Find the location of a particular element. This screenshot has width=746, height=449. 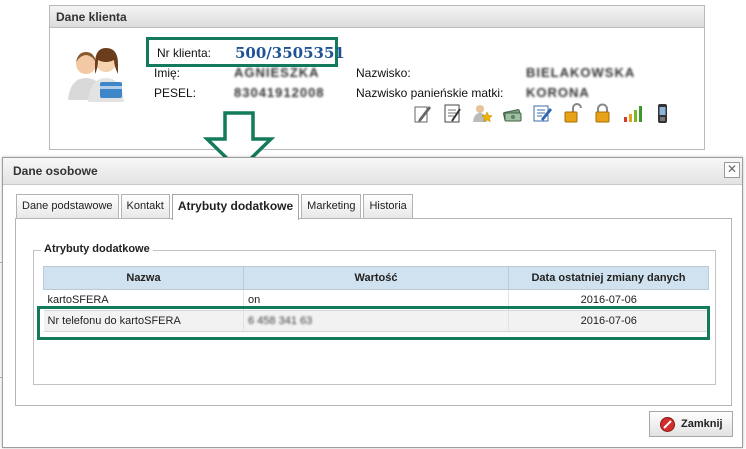

edit-form-icon is located at coordinates (542, 113).